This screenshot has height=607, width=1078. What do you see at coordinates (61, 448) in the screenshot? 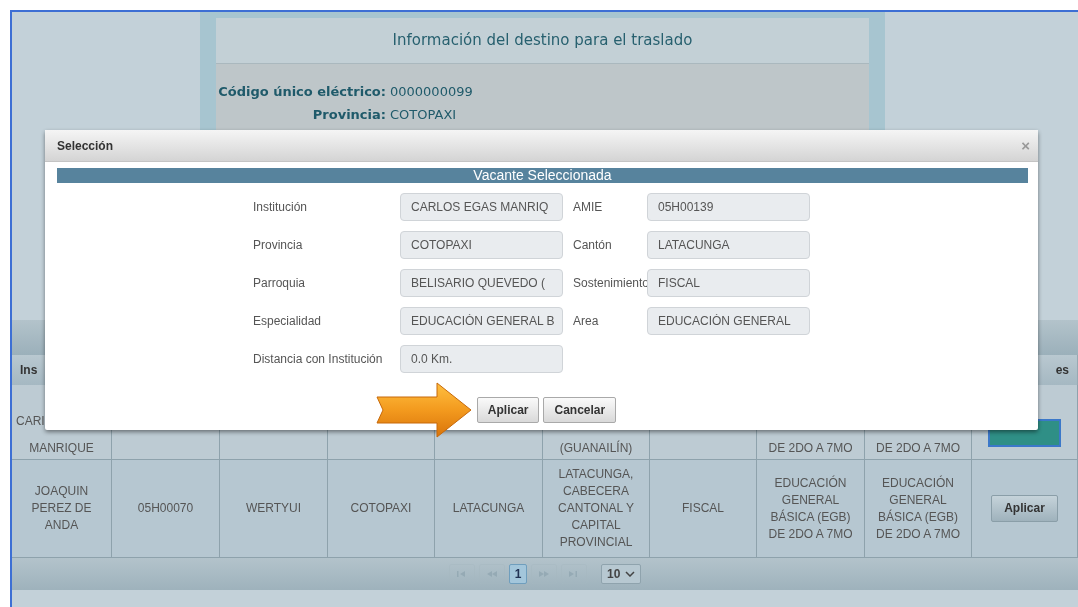
I see `cell-text: MANRIQUE` at bounding box center [61, 448].